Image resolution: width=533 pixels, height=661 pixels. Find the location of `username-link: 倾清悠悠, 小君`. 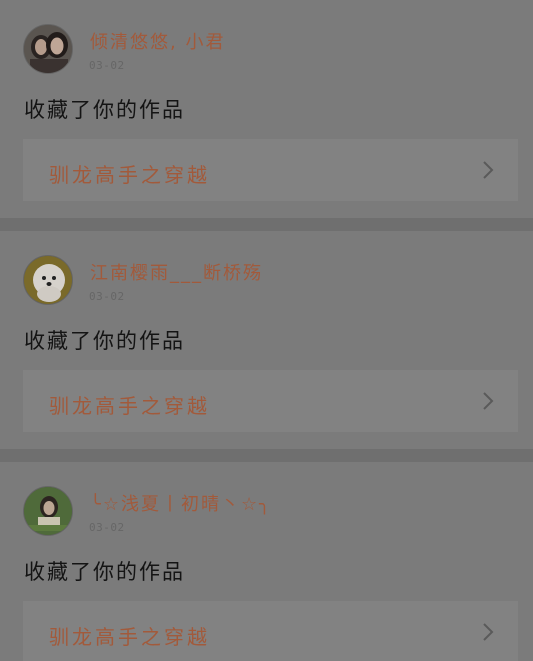

username-link: 倾清悠悠, 小君 is located at coordinates (157, 41).